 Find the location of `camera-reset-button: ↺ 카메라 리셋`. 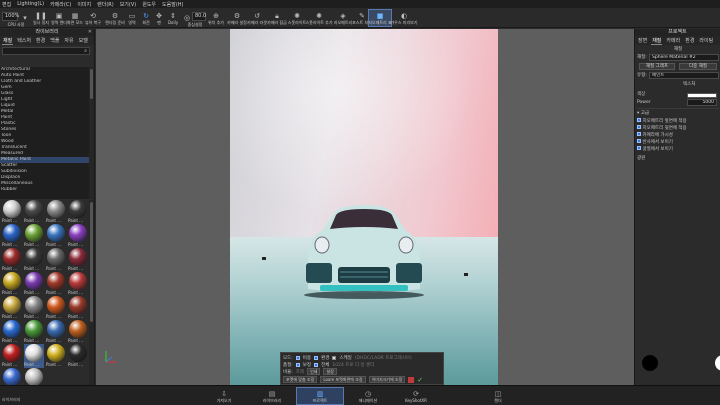

camera-reset-button: ↺ 카메라 리셋 is located at coordinates (257, 18).